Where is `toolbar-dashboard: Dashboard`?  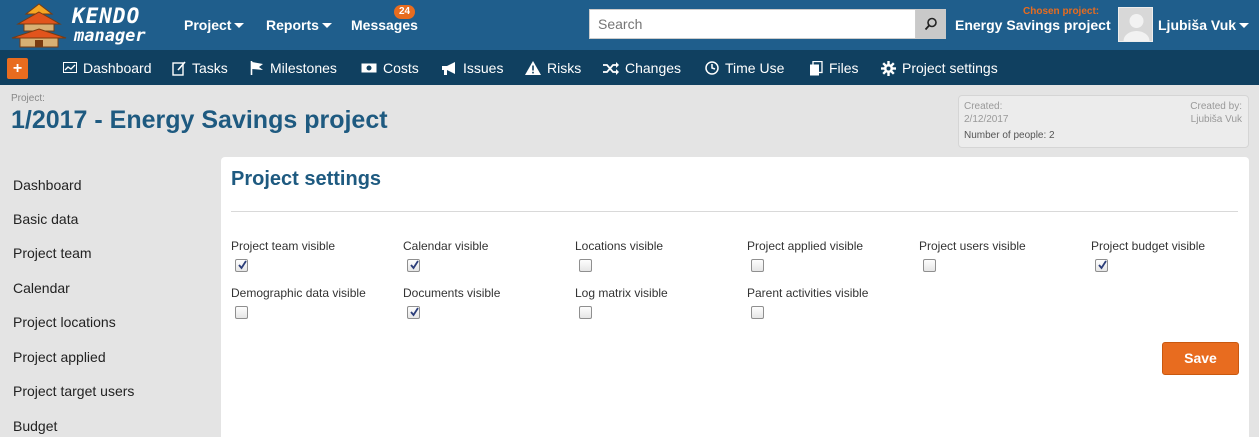
toolbar-dashboard: Dashboard is located at coordinates (107, 68).